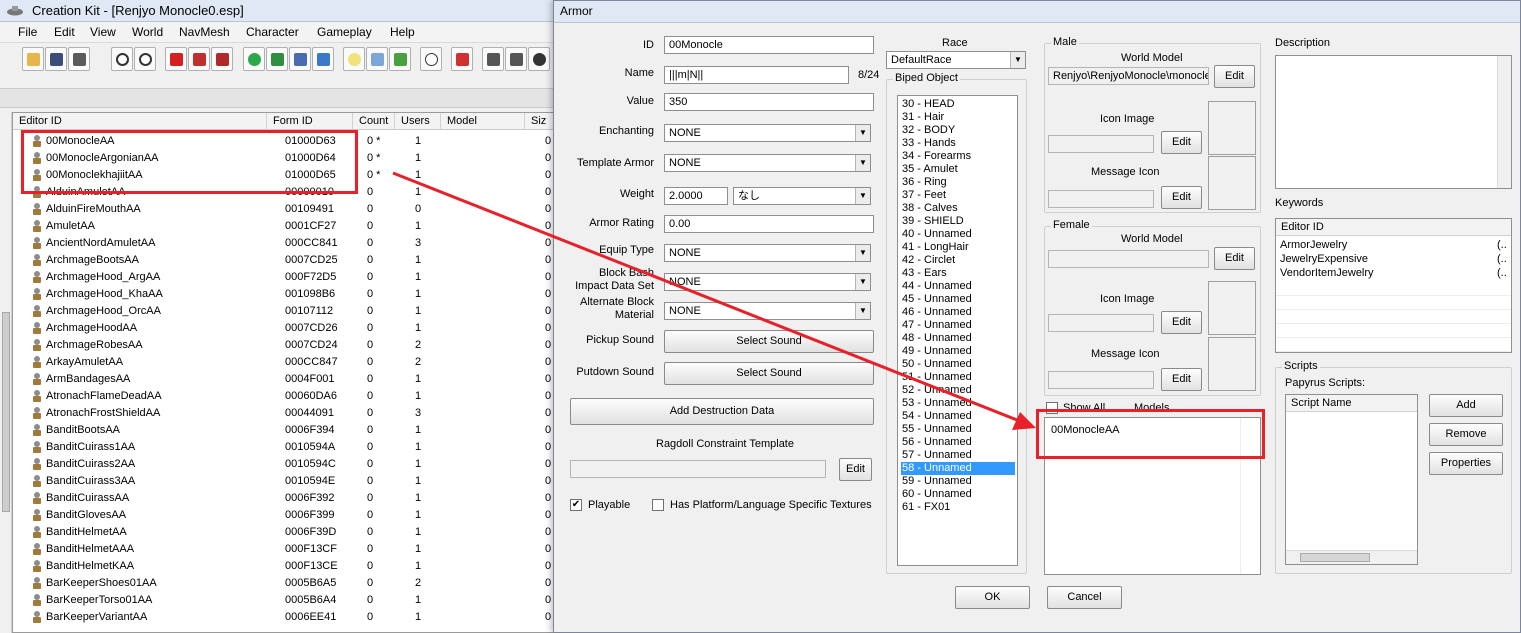 This screenshot has width=1521, height=633. What do you see at coordinates (1504, 122) in the screenshot?
I see `description-scrollbar` at bounding box center [1504, 122].